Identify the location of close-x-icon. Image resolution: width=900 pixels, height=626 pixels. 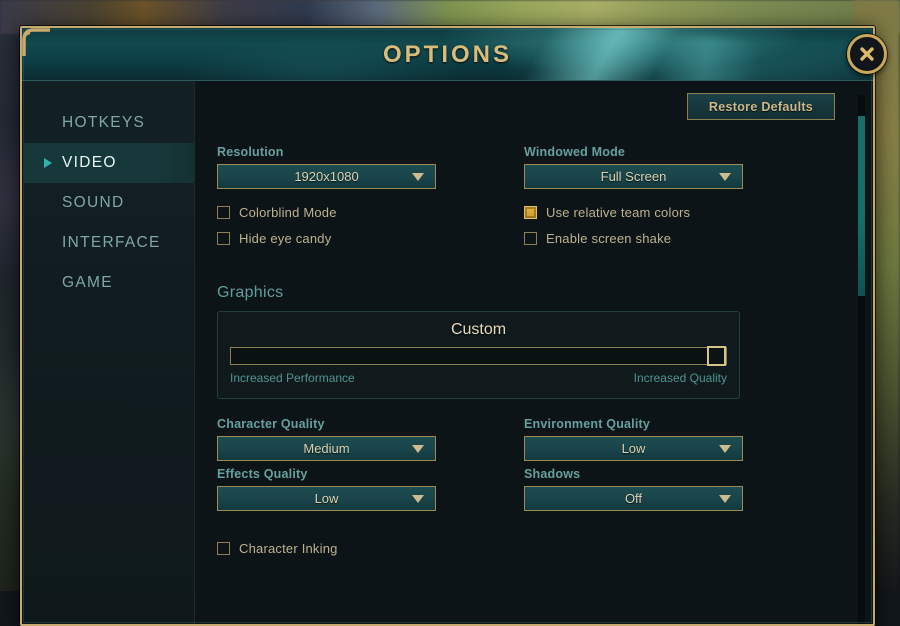
(867, 54).